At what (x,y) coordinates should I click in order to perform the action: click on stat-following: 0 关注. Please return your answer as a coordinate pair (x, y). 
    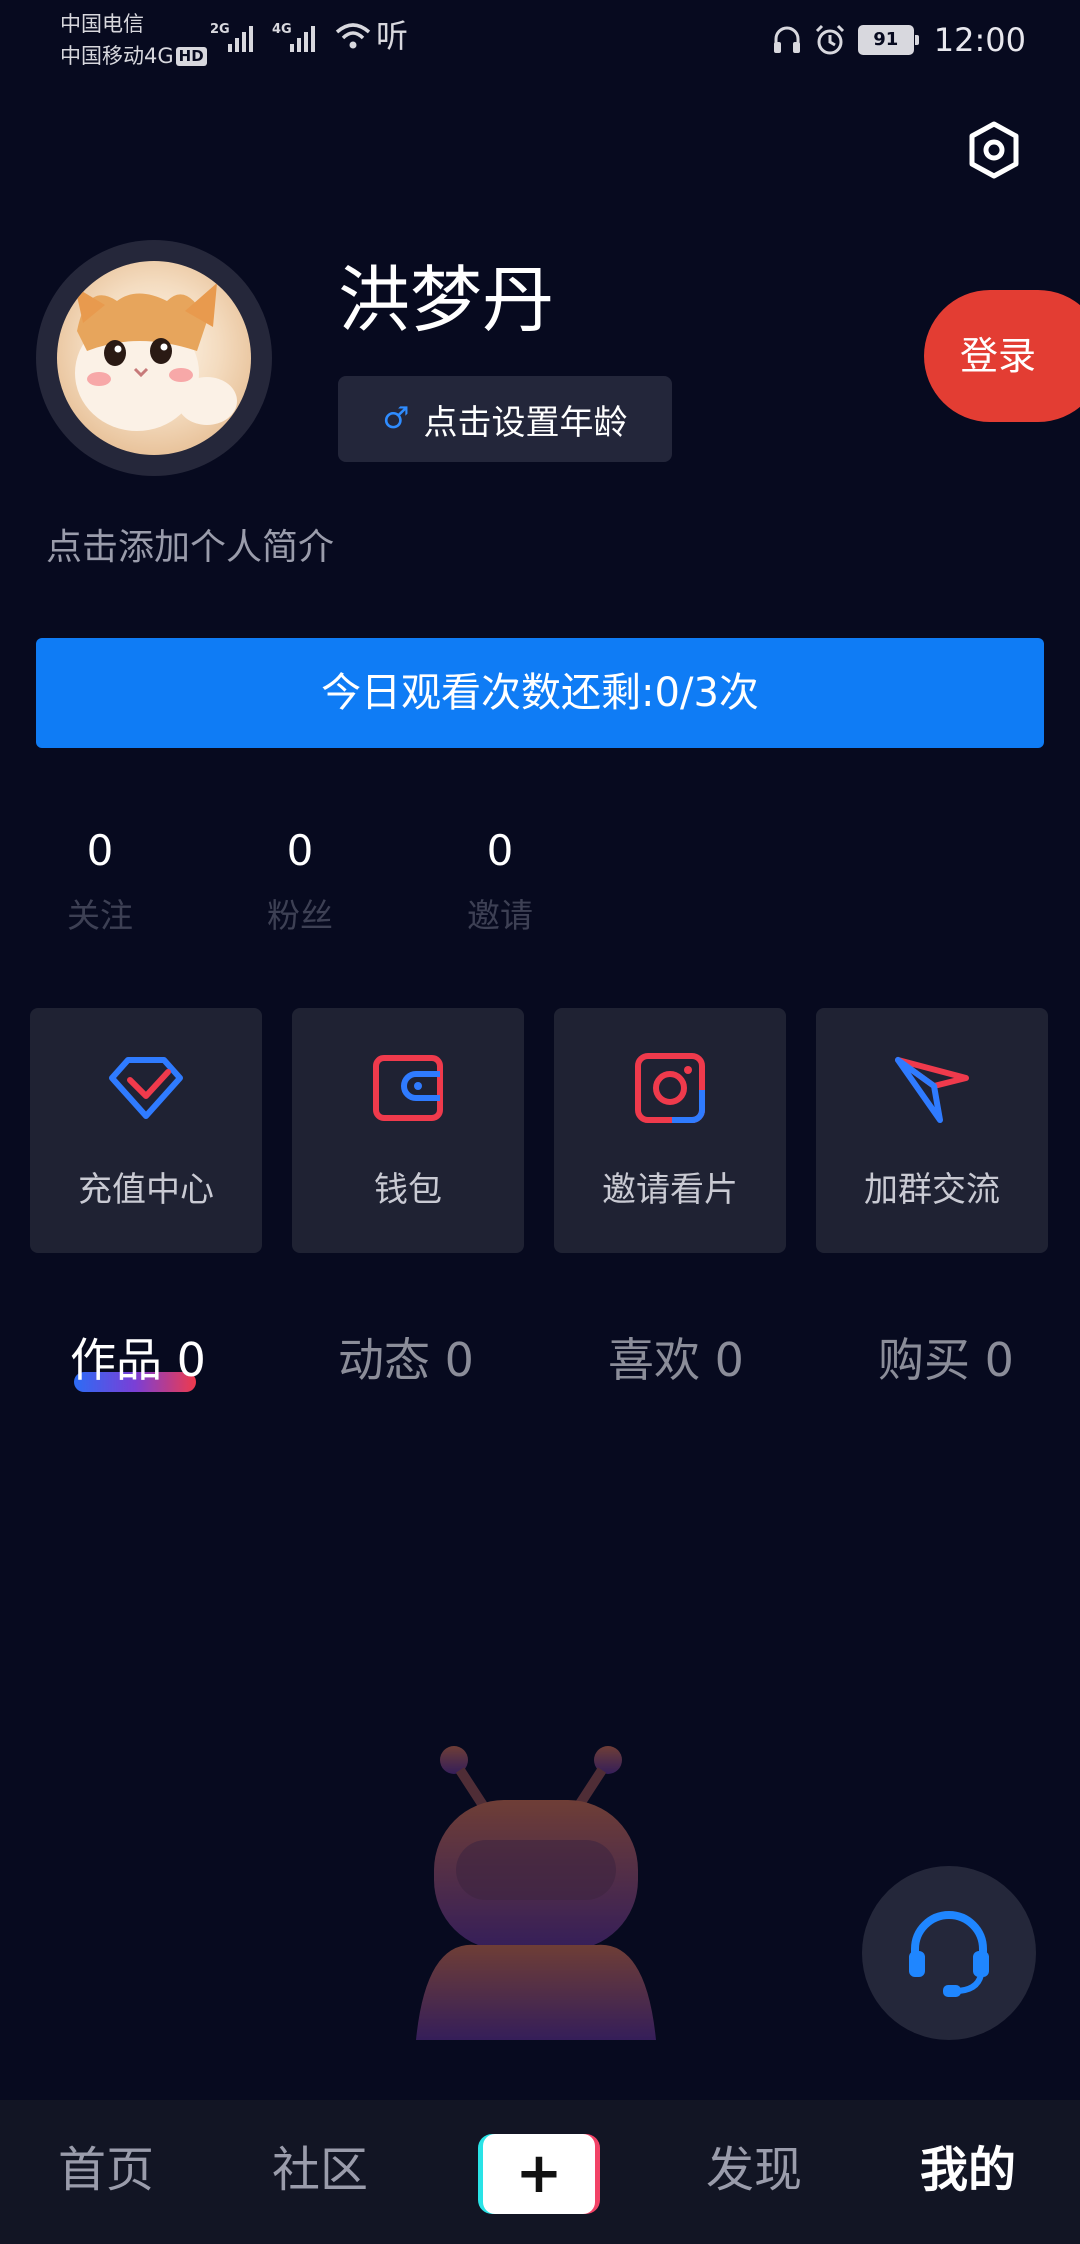
    Looking at the image, I should click on (100, 881).